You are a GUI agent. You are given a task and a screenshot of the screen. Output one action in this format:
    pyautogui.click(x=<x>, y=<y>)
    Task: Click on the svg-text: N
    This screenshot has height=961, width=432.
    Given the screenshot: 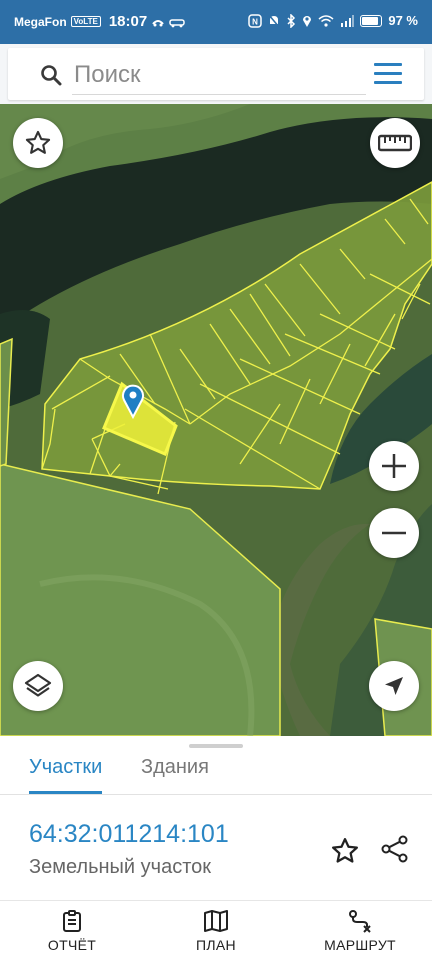 What is the action you would take?
    pyautogui.click(x=255, y=21)
    